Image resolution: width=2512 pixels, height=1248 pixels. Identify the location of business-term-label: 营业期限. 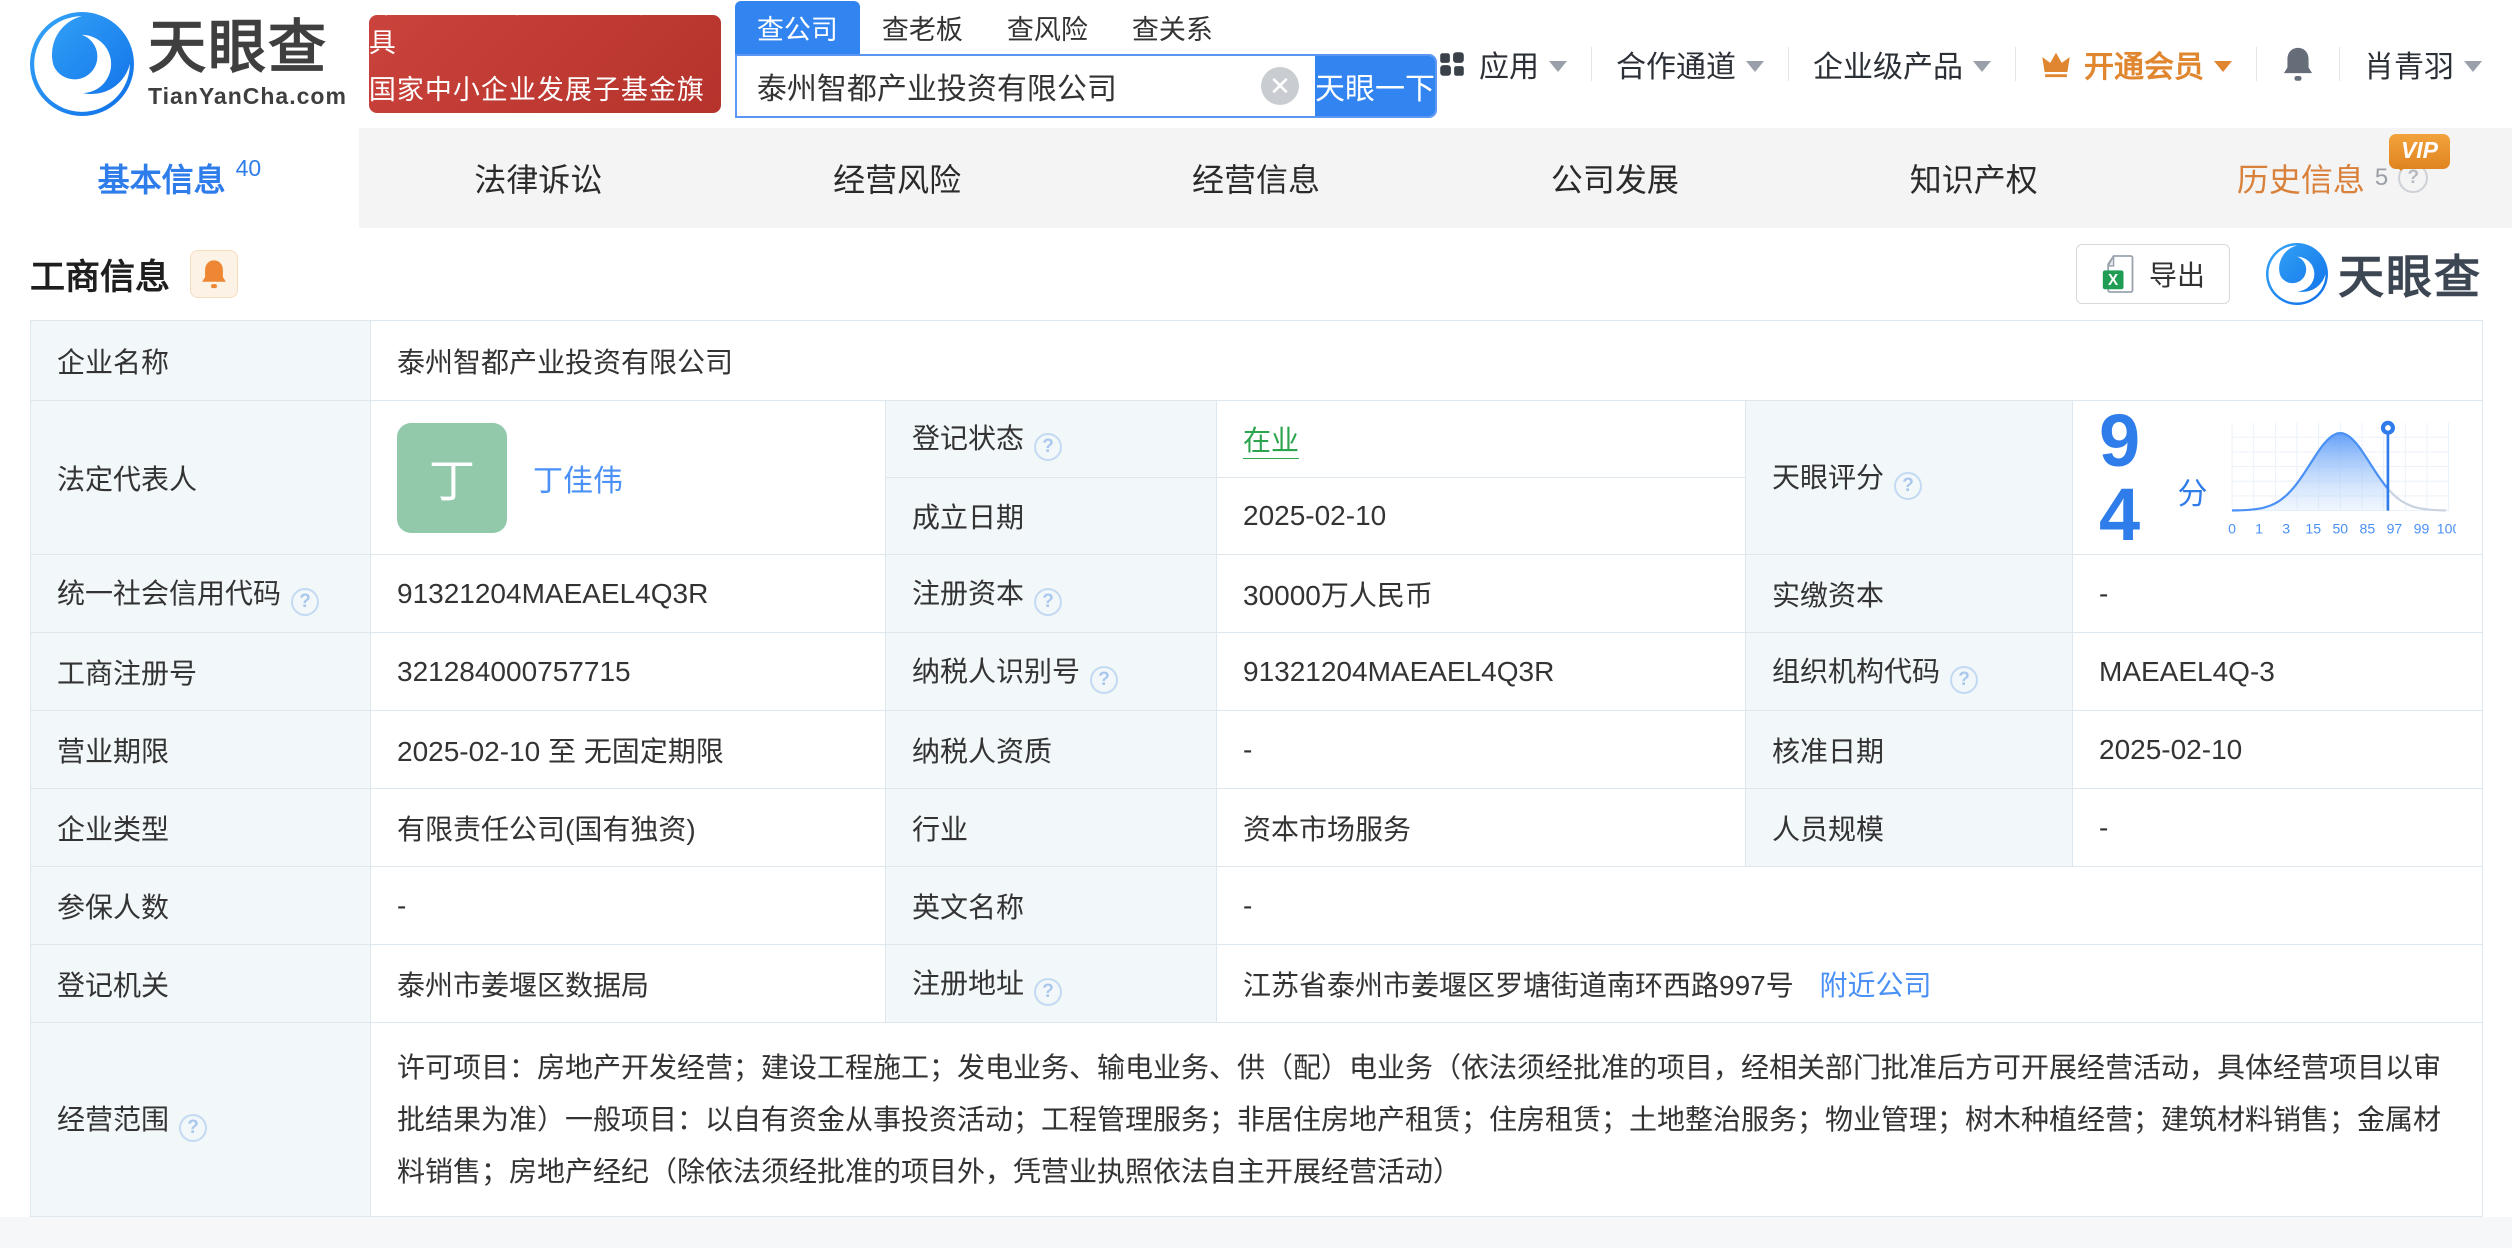
(200, 749).